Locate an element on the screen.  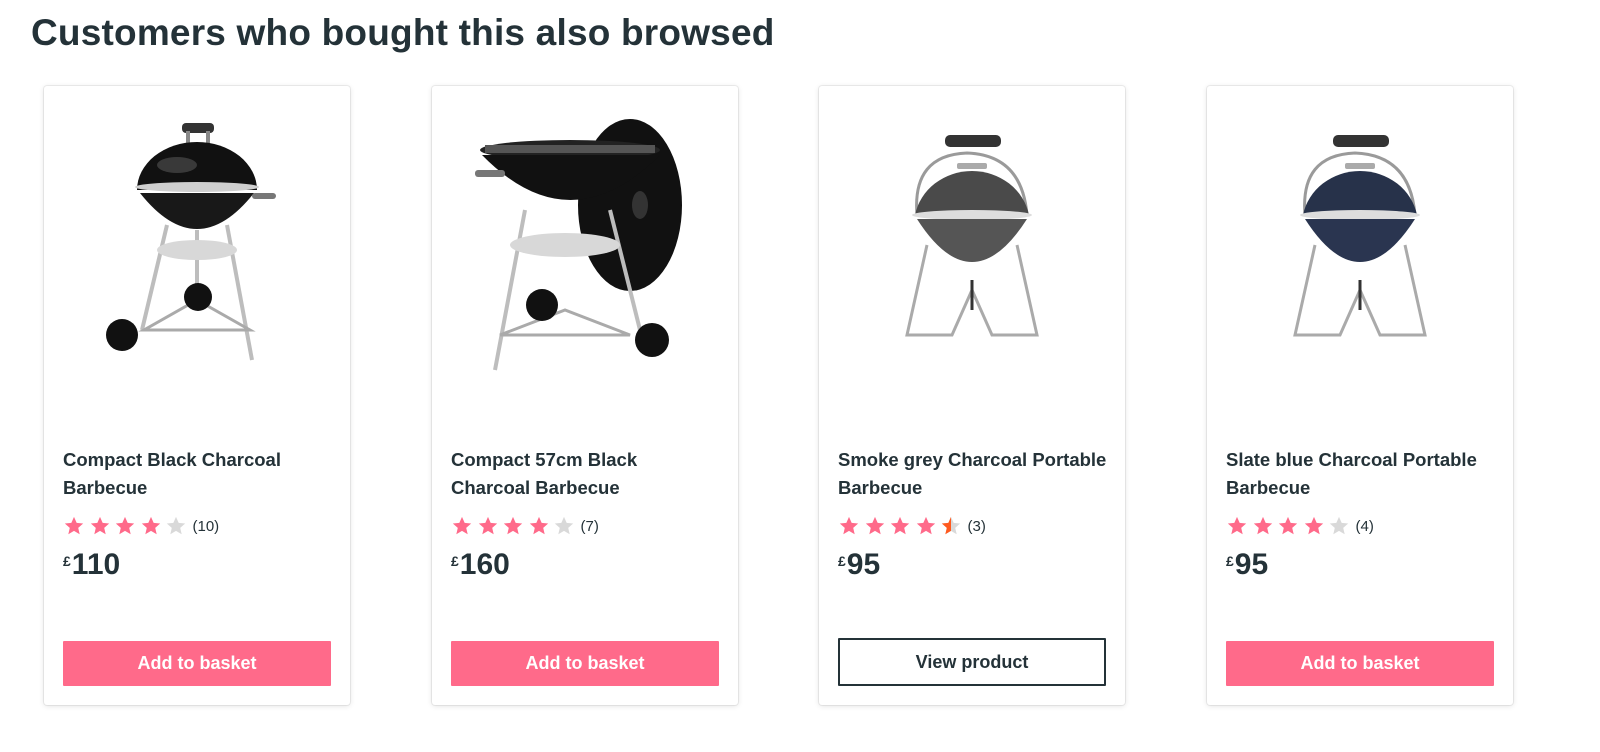
product-price: £ 110 is located at coordinates (91, 565).